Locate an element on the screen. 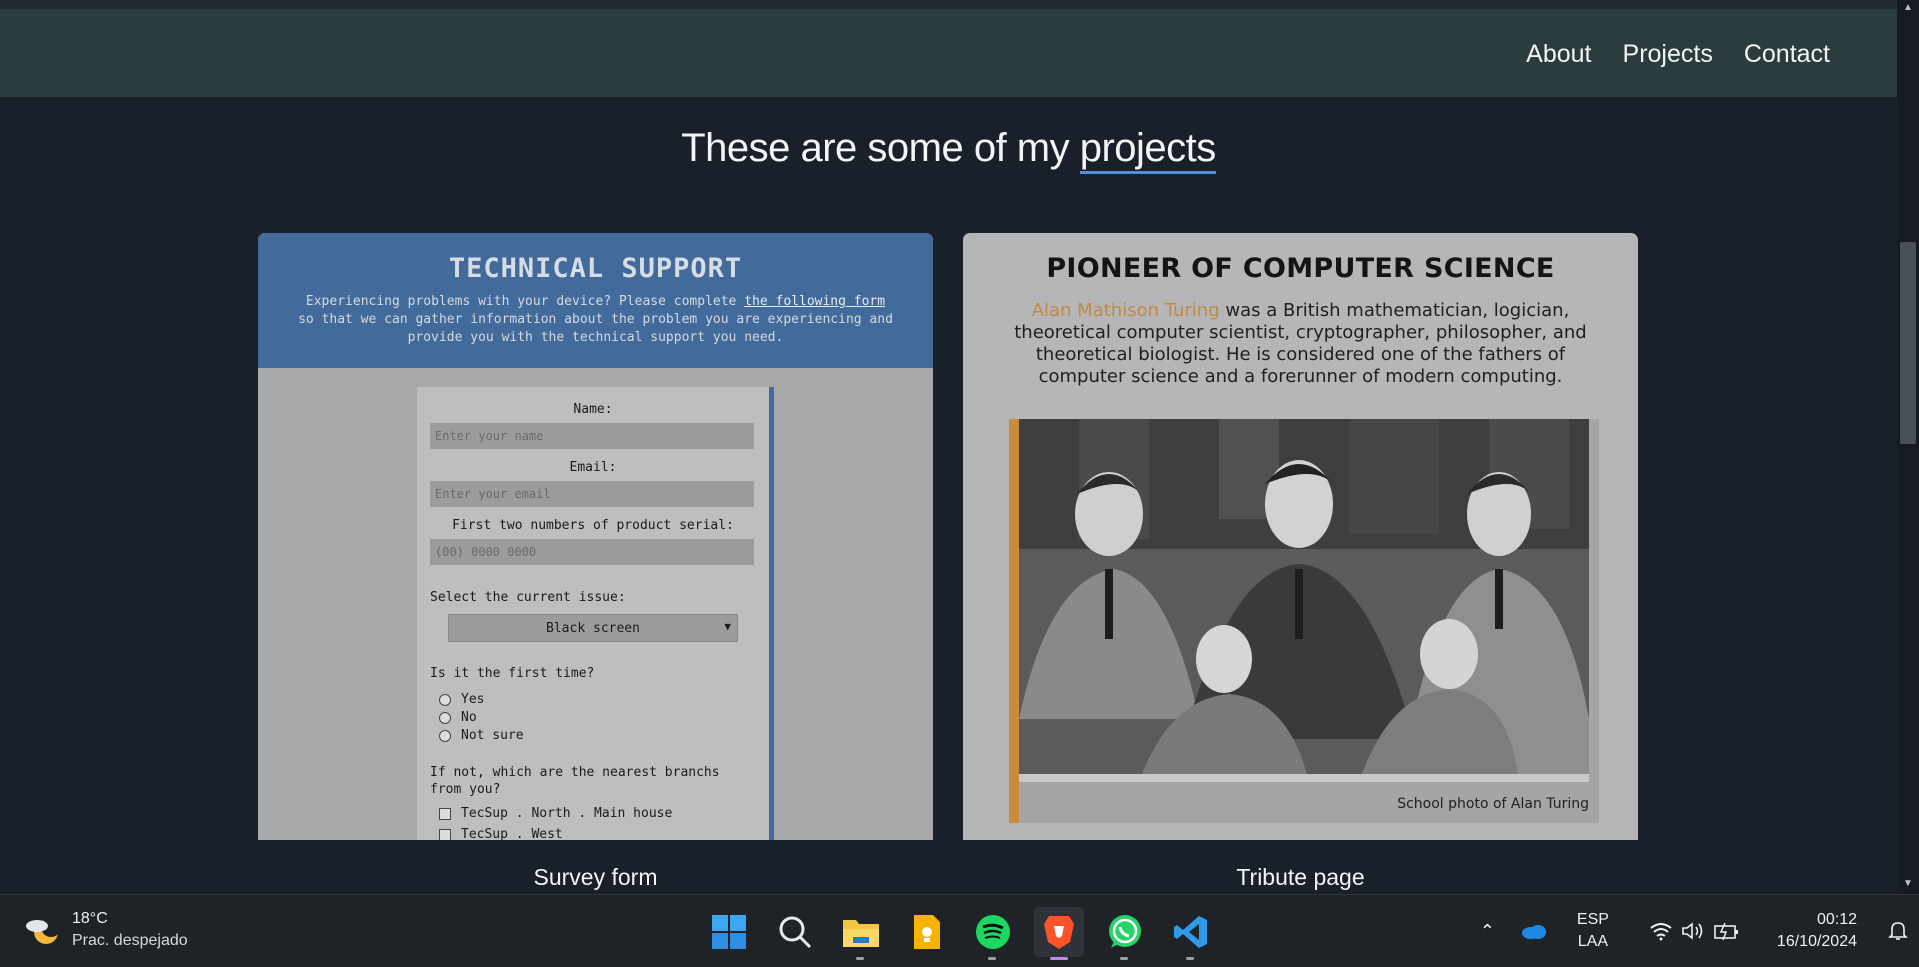  branch-option: TecSup . North . Main house is located at coordinates (555, 813).